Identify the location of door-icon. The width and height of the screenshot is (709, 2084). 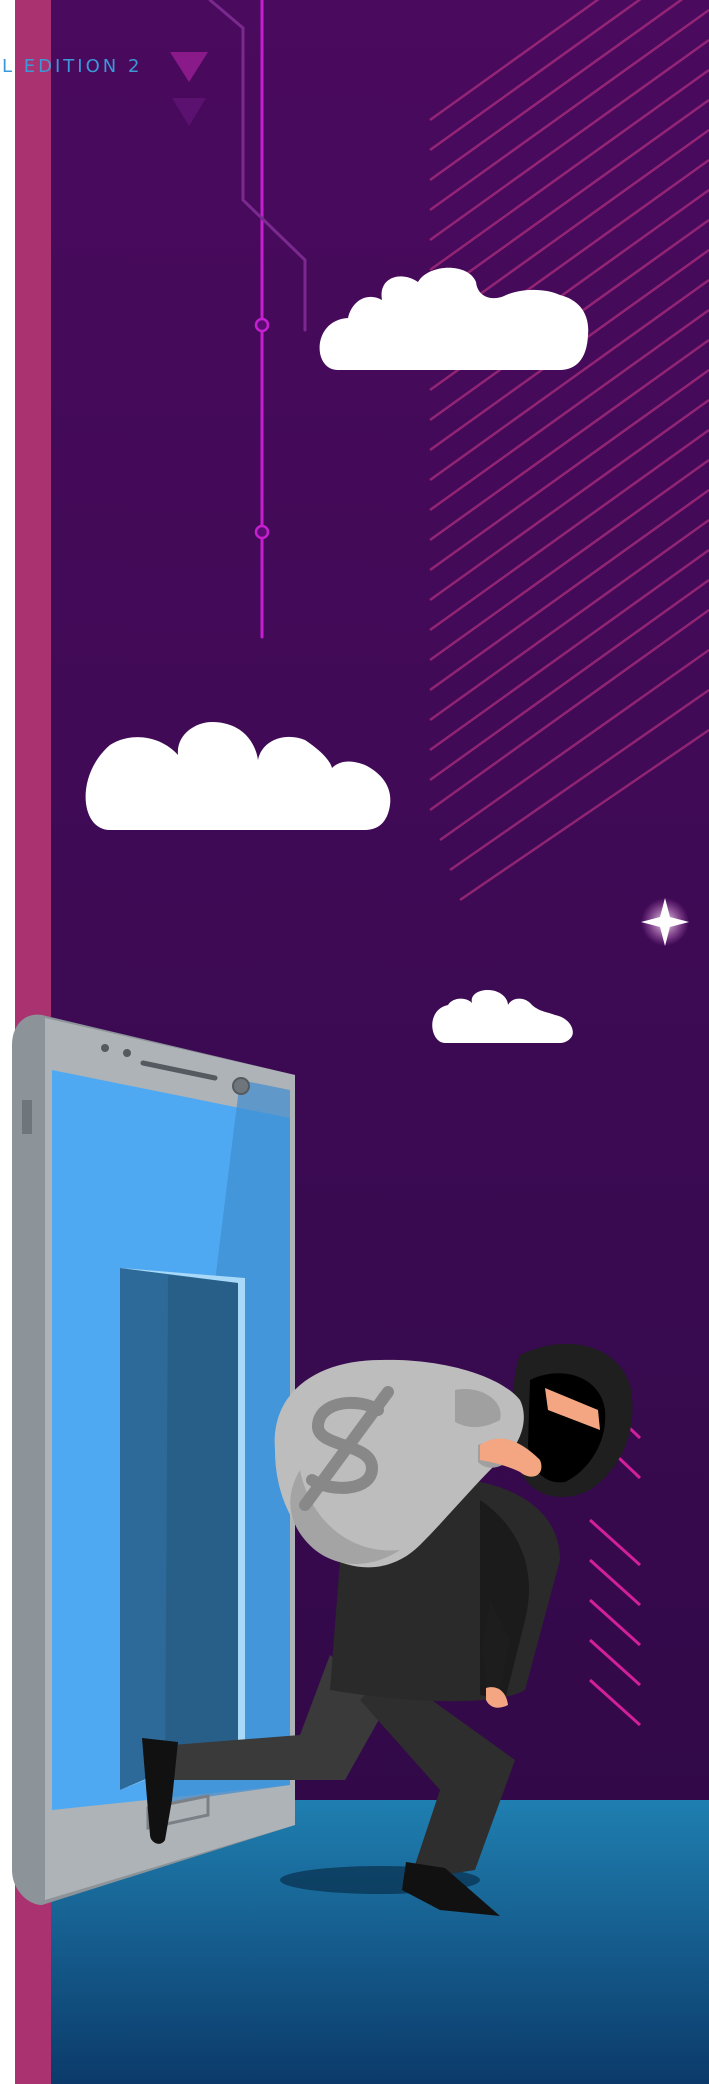
(182, 1529).